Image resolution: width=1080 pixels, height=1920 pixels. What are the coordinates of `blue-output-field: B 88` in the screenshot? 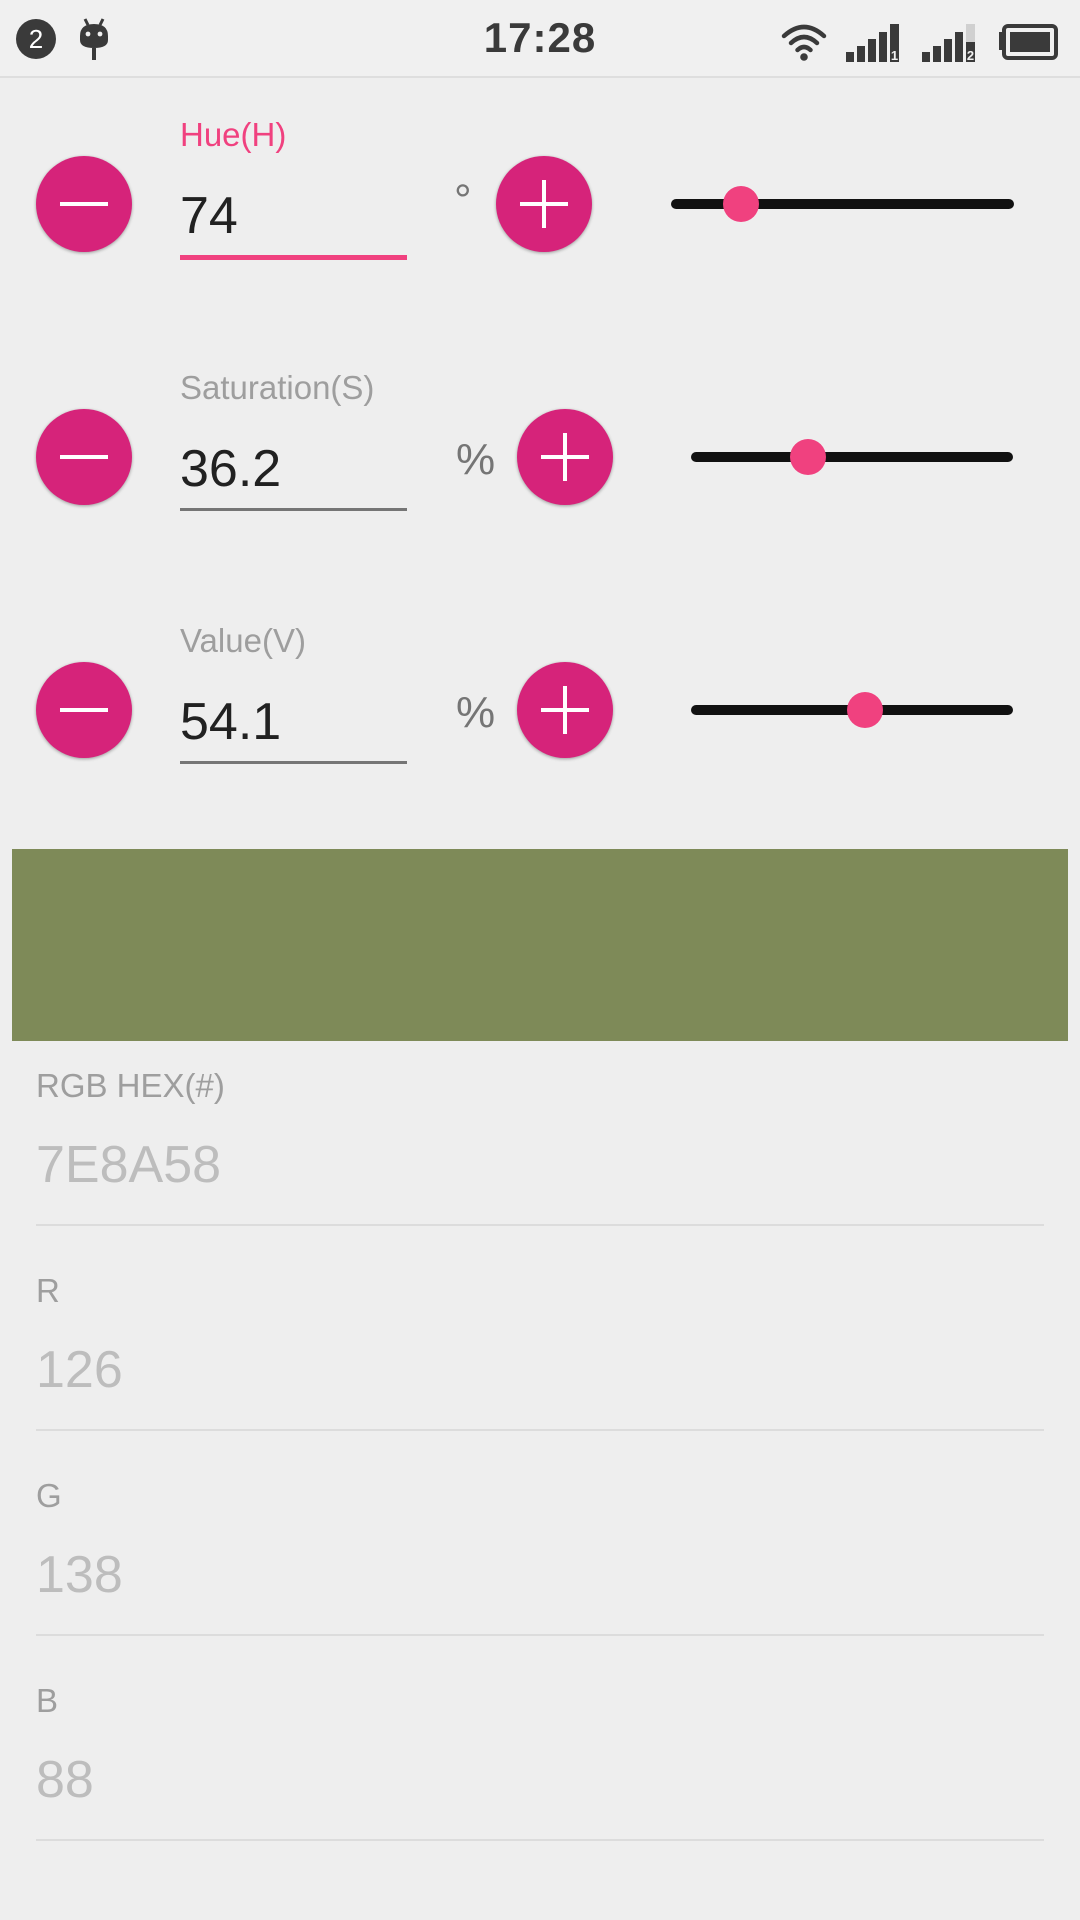 It's located at (540, 1762).